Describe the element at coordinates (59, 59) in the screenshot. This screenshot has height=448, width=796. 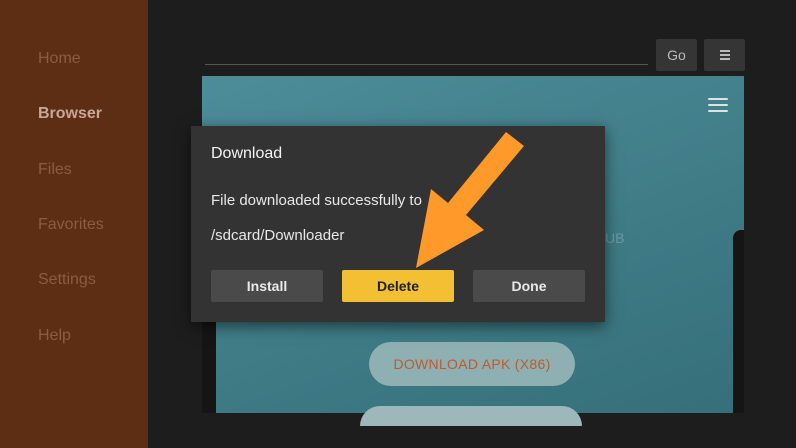
I see `sidebar-item-home: Home` at that location.